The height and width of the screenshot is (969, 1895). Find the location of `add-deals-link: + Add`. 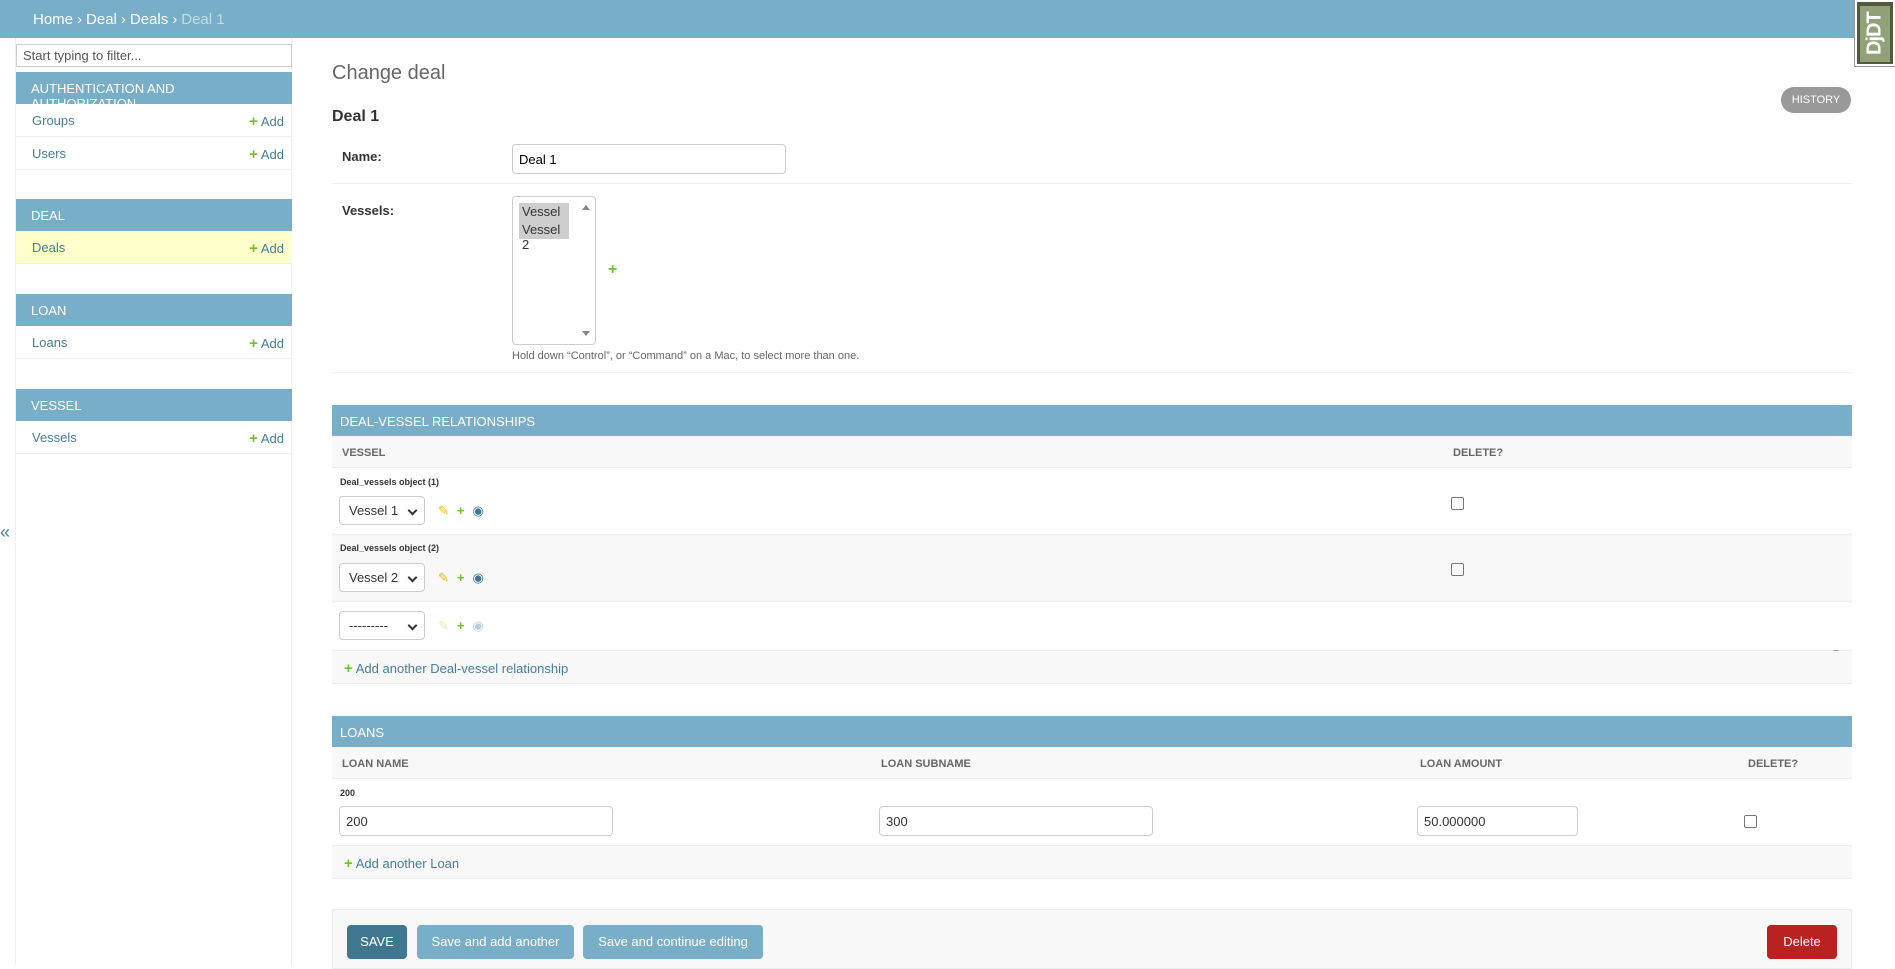

add-deals-link: + Add is located at coordinates (266, 248).